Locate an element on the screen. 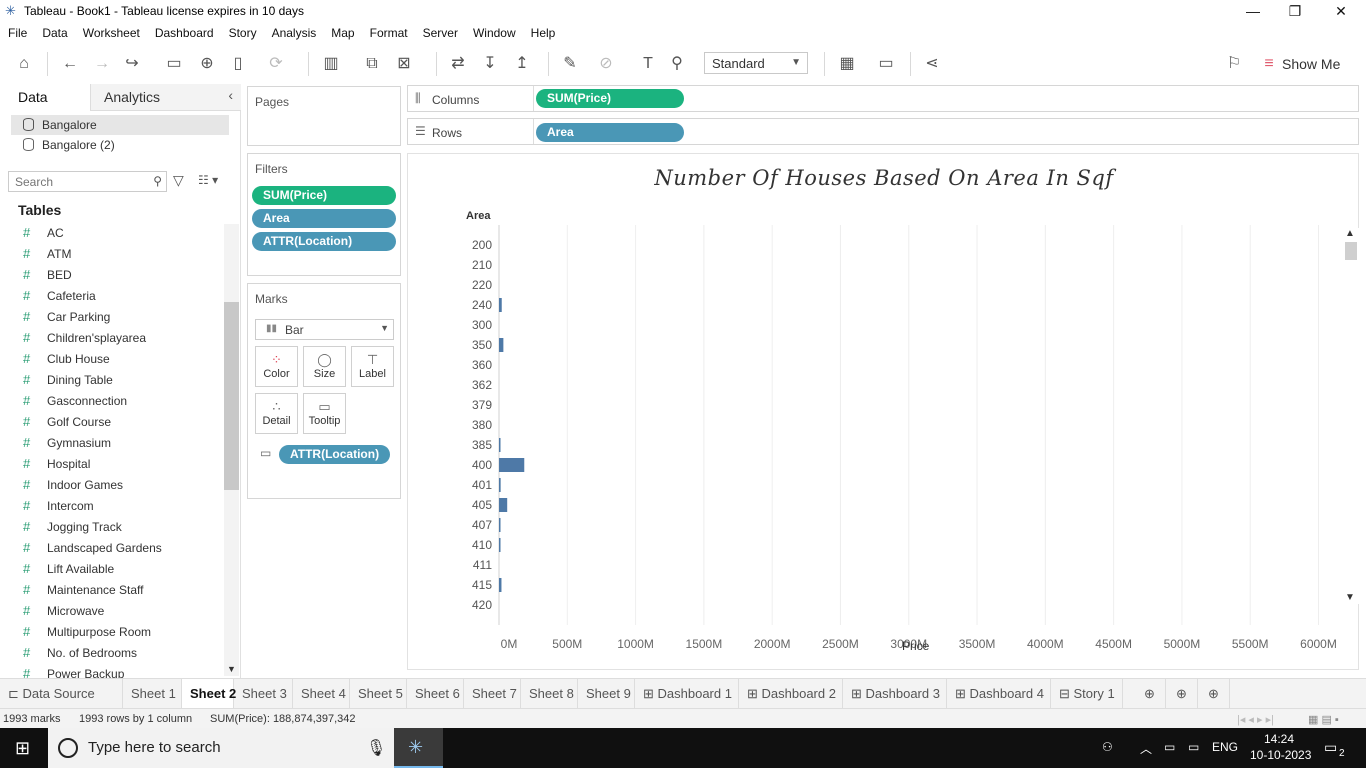  swap-rows-columns-icon: ⇄ is located at coordinates (458, 64).